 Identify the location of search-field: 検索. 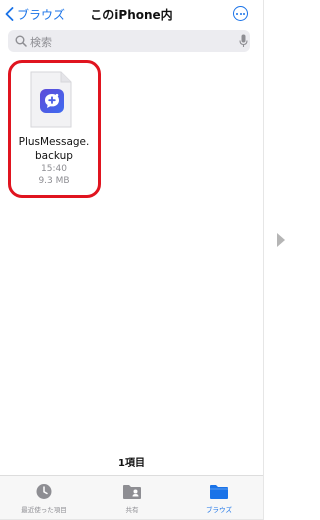
(129, 41).